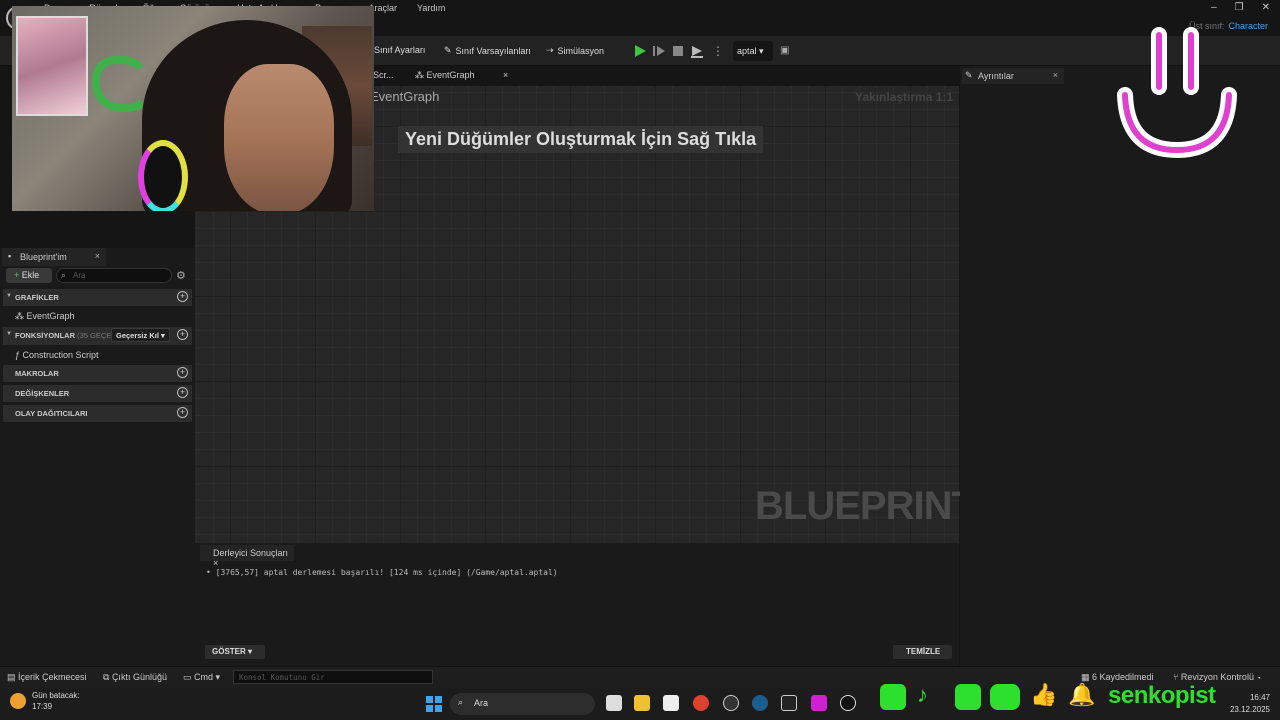 This screenshot has width=1280, height=720. I want to click on show-button-label: GÖSTER, so click(229, 651).